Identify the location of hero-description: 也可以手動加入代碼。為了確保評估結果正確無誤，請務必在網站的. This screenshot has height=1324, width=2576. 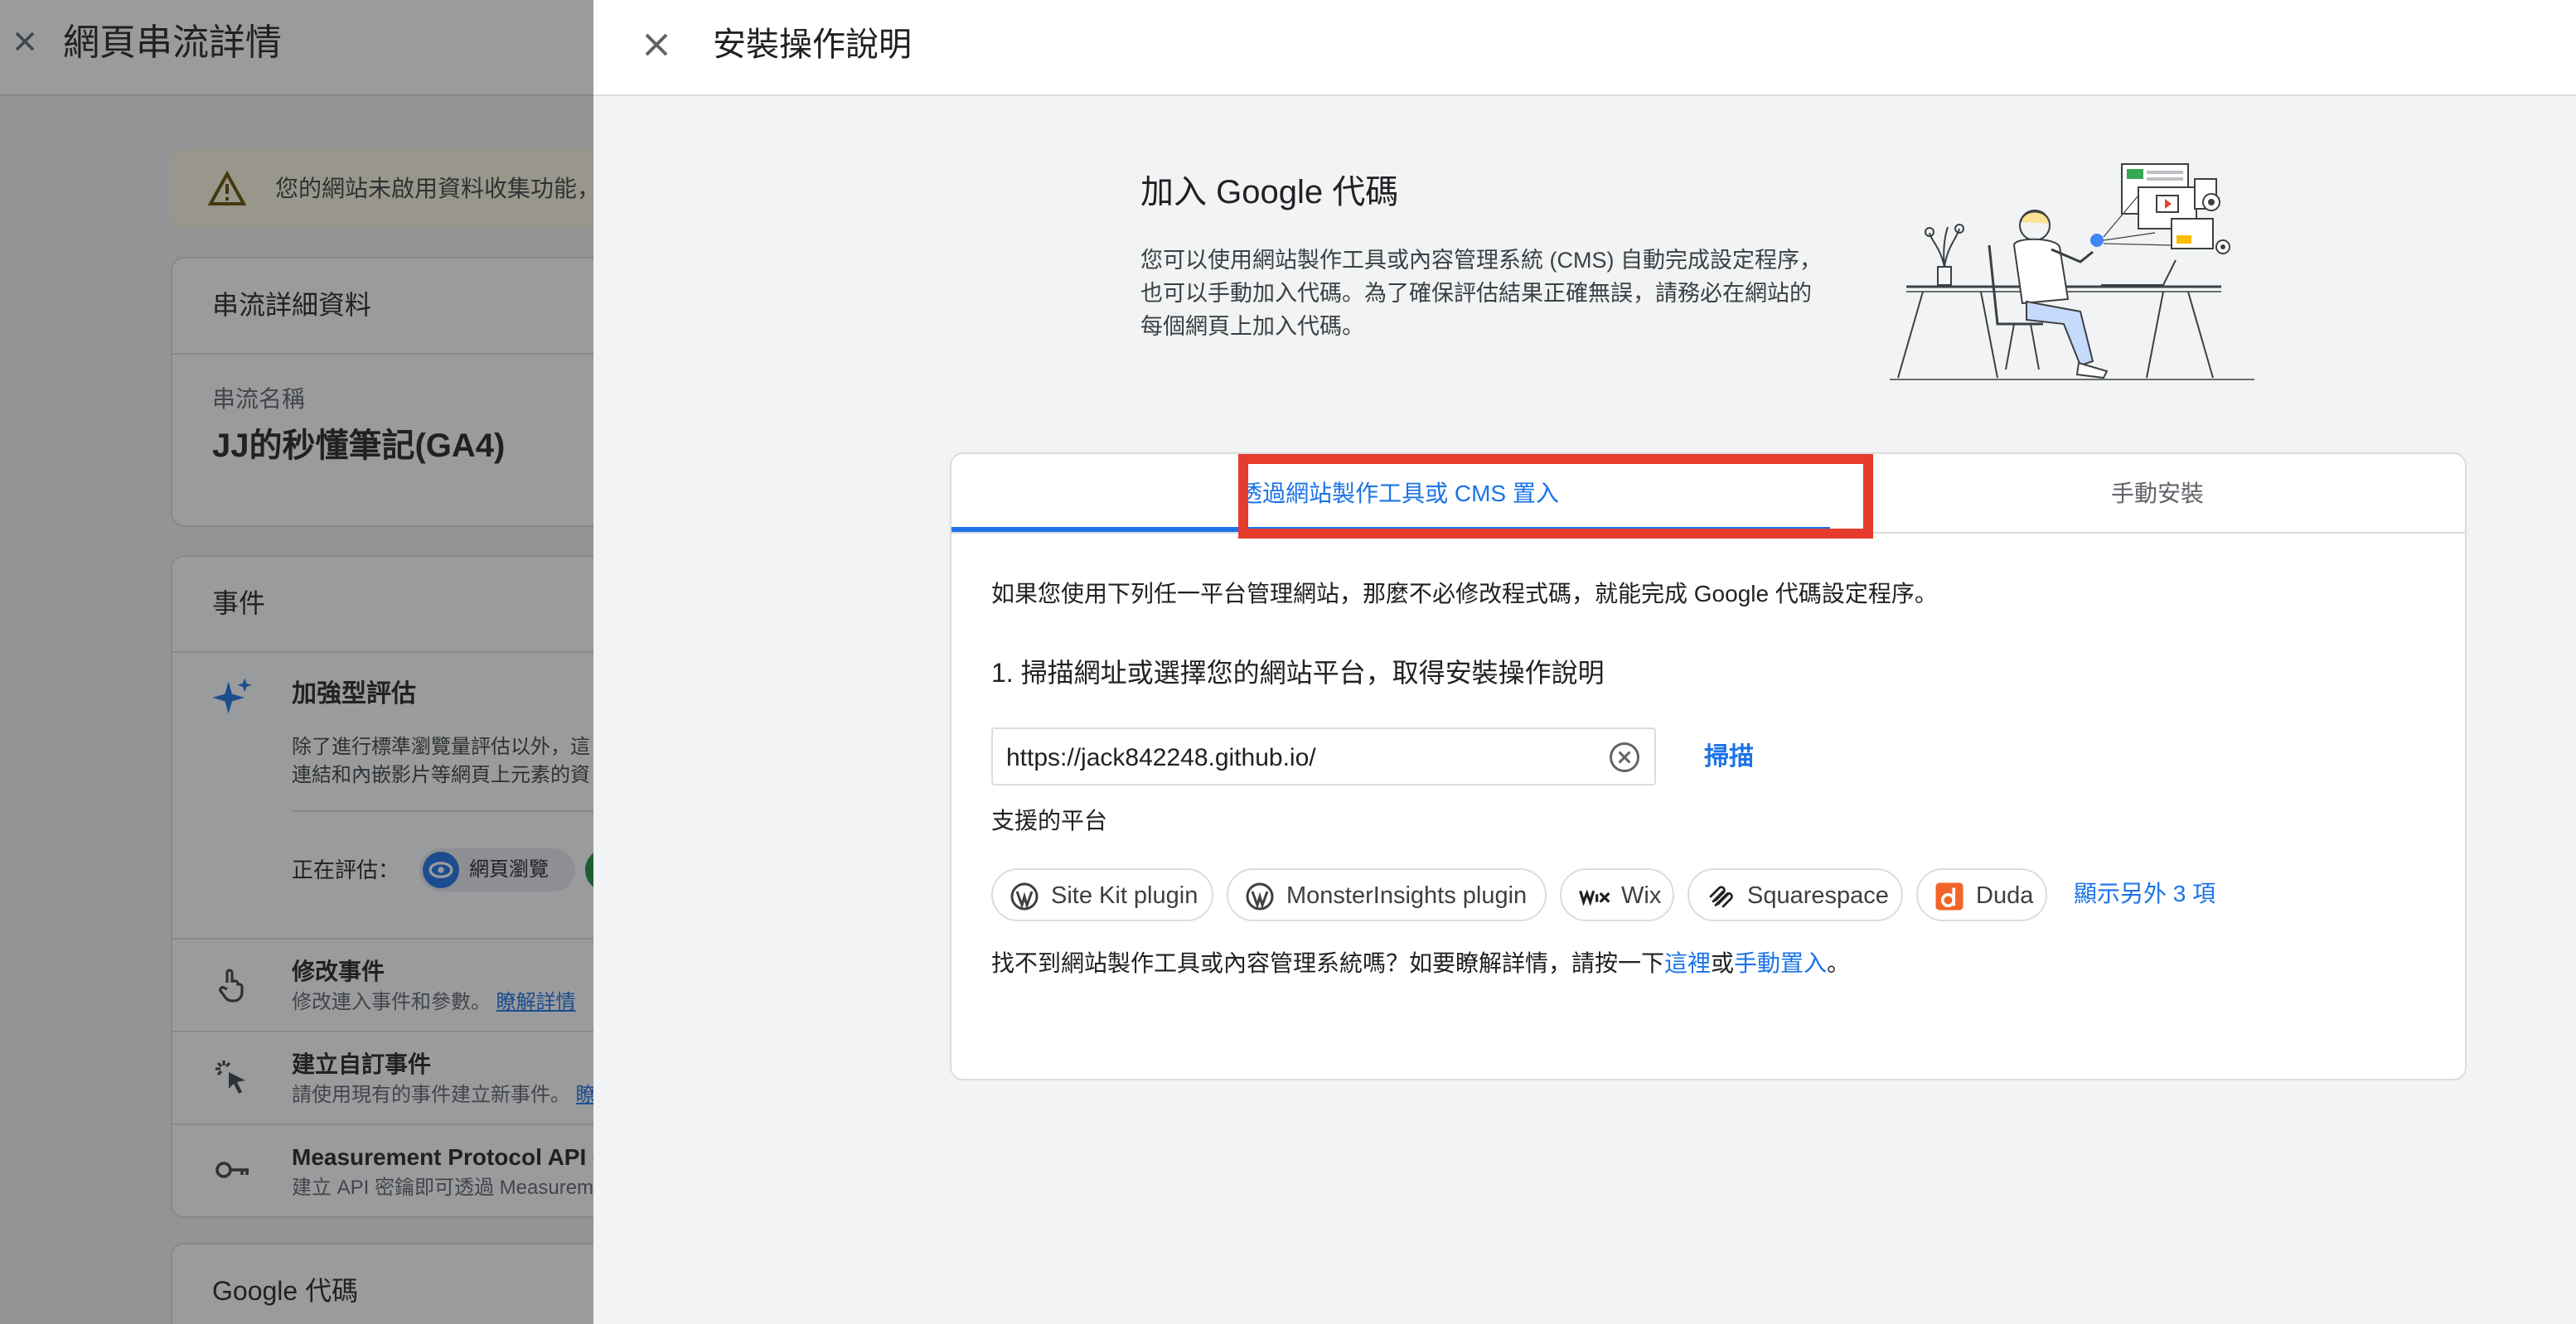
(1476, 293).